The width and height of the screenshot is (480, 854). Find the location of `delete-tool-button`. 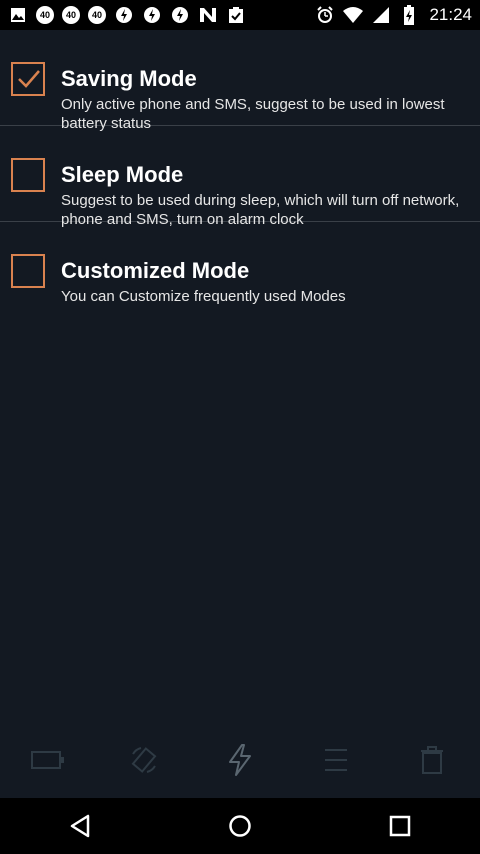

delete-tool-button is located at coordinates (432, 760).